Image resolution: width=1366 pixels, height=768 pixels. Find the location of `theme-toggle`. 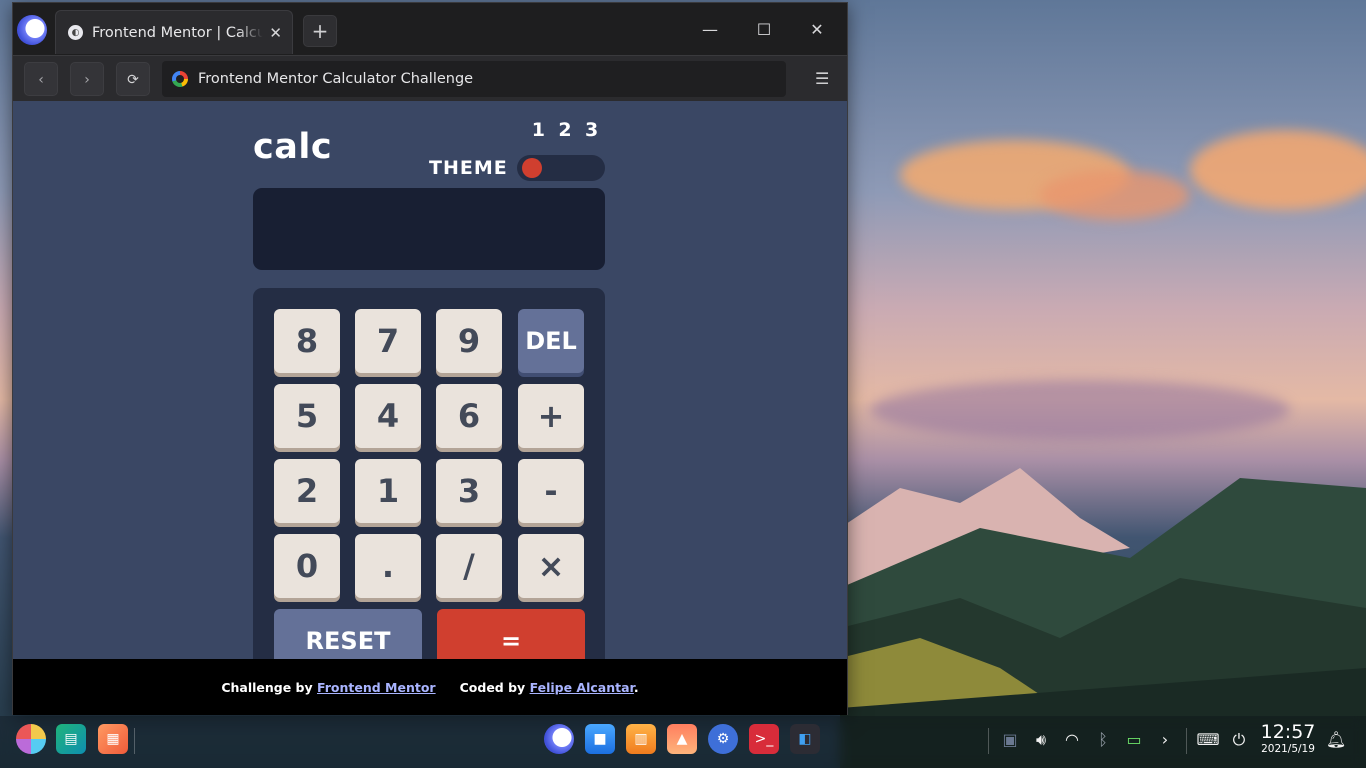

theme-toggle is located at coordinates (561, 168).